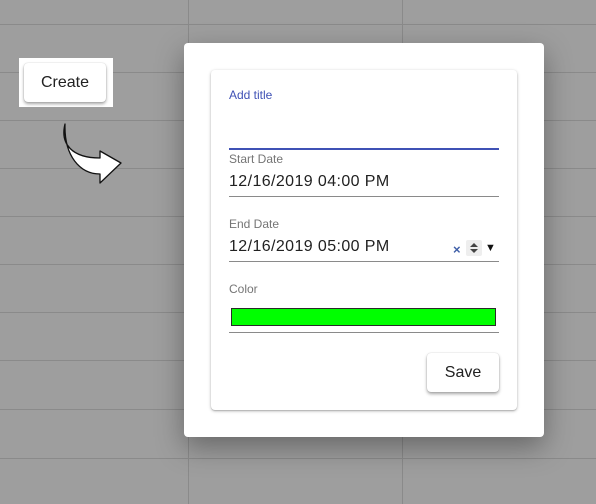 This screenshot has width=596, height=504. What do you see at coordinates (364, 149) in the screenshot?
I see `title-underline` at bounding box center [364, 149].